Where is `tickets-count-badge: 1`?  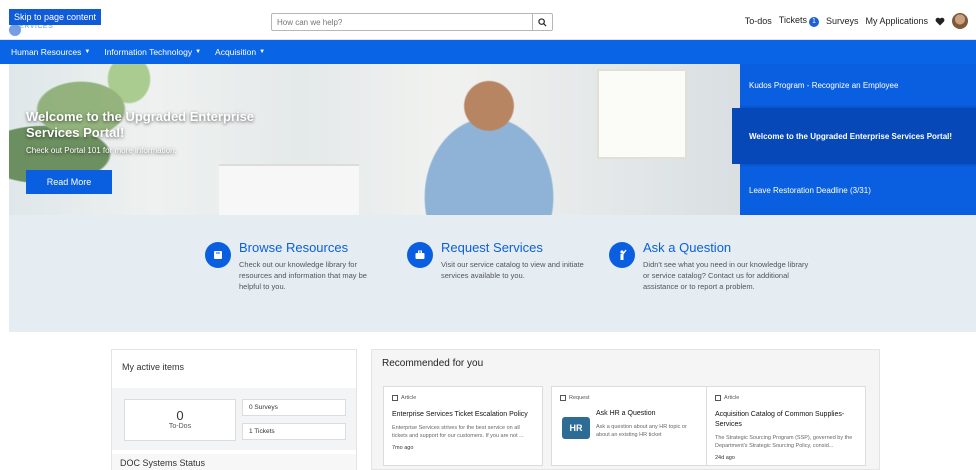 tickets-count-badge: 1 is located at coordinates (813, 22).